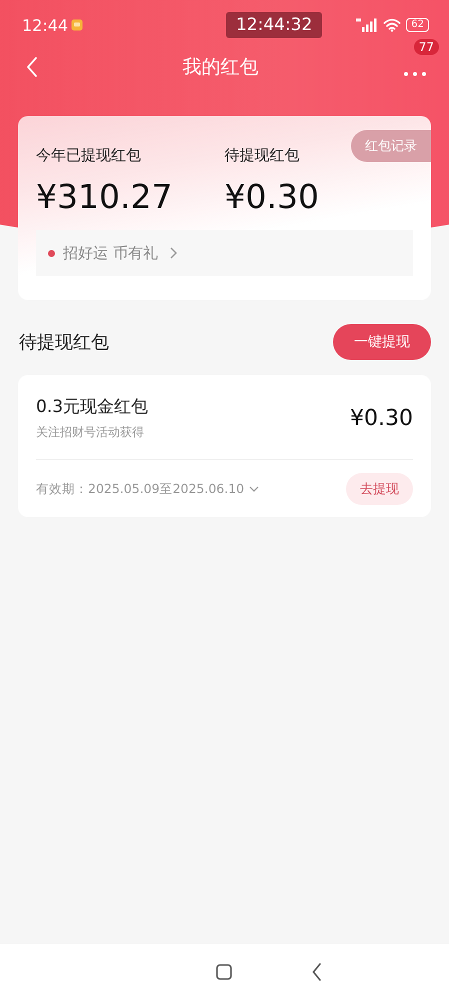 The height and width of the screenshot is (999, 449). Describe the element at coordinates (51, 253) in the screenshot. I see `dot-icon` at that location.